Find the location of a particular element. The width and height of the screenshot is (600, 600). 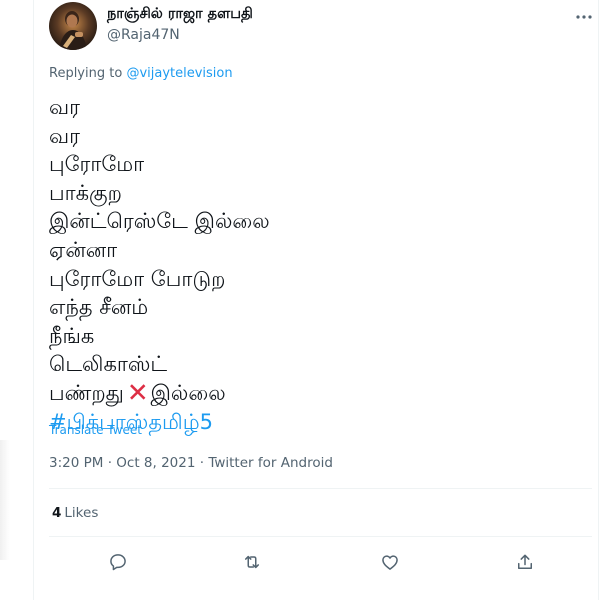

more-horizontal-icon is located at coordinates (584, 17).